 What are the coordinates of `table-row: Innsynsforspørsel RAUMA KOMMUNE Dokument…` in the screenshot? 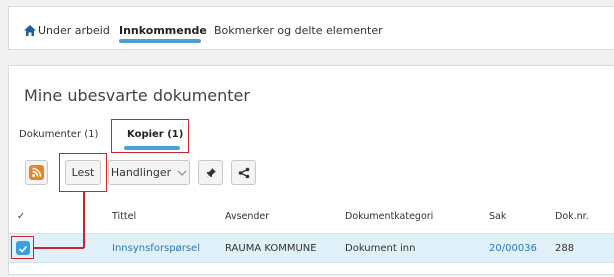 It's located at (311, 248).